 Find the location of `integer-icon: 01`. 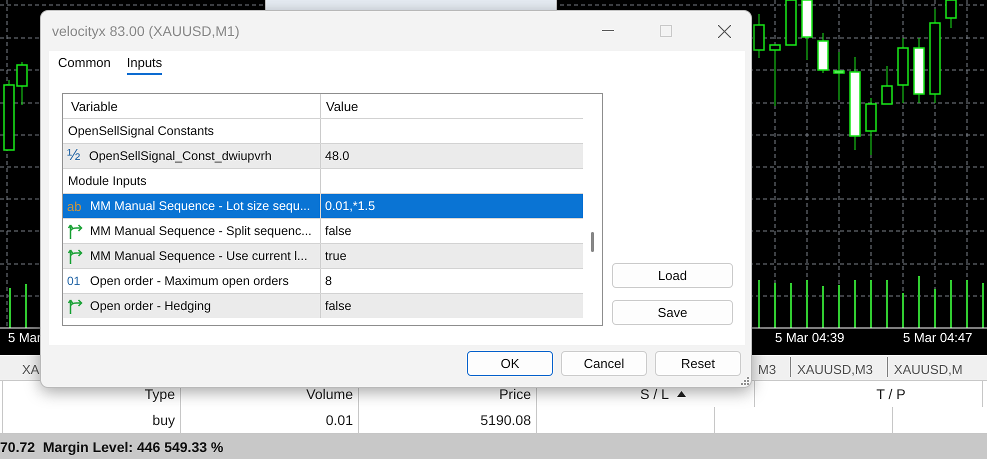

integer-icon: 01 is located at coordinates (75, 281).